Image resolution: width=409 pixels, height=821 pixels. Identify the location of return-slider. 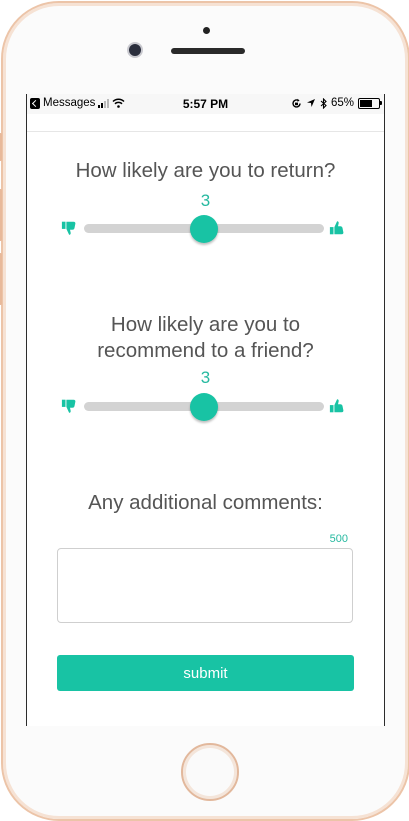
(202, 229).